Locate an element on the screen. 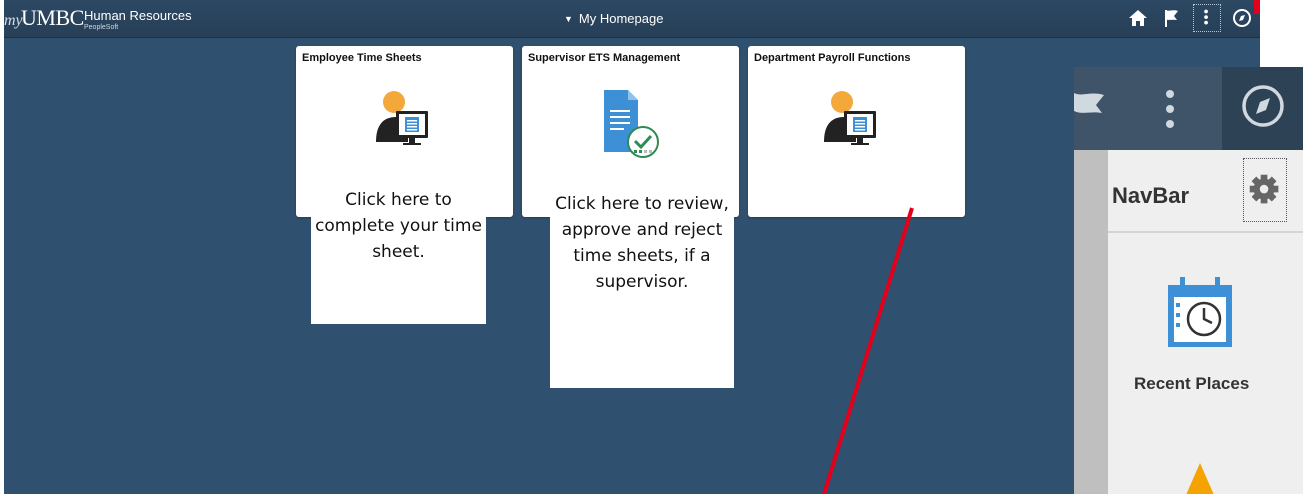  actions-menu-button is located at coordinates (1207, 18).